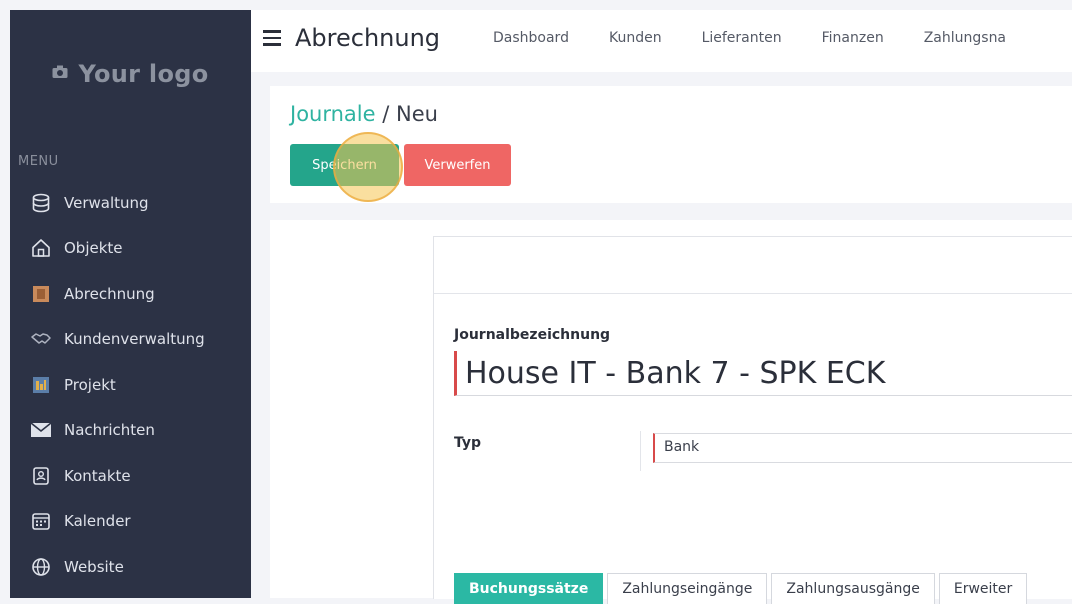 This screenshot has width=1072, height=604. Describe the element at coordinates (60, 71) in the screenshot. I see `camera-icon` at that location.